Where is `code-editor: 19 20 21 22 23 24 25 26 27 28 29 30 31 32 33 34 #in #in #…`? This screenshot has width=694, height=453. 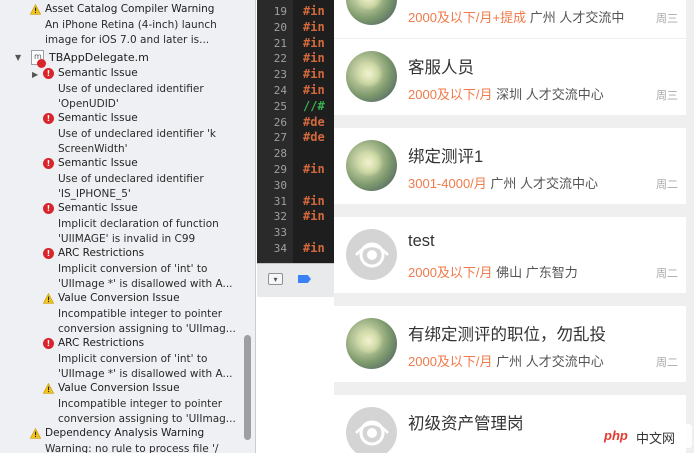
code-editor: 19 20 21 22 23 24 25 26 27 28 29 30 31 32 33 34 #in #in #… is located at coordinates (295, 131).